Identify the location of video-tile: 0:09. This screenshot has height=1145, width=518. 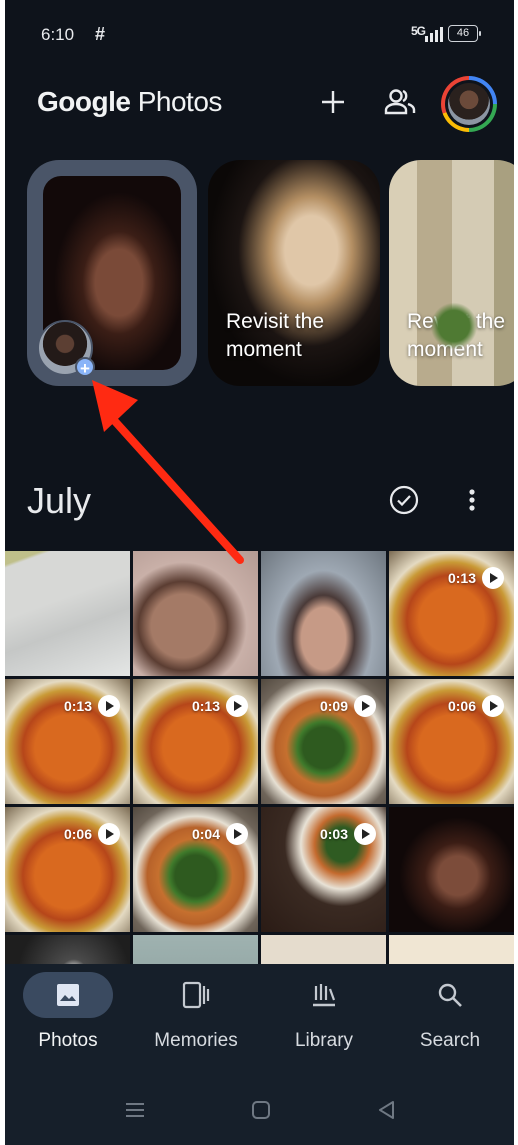
(323, 741).